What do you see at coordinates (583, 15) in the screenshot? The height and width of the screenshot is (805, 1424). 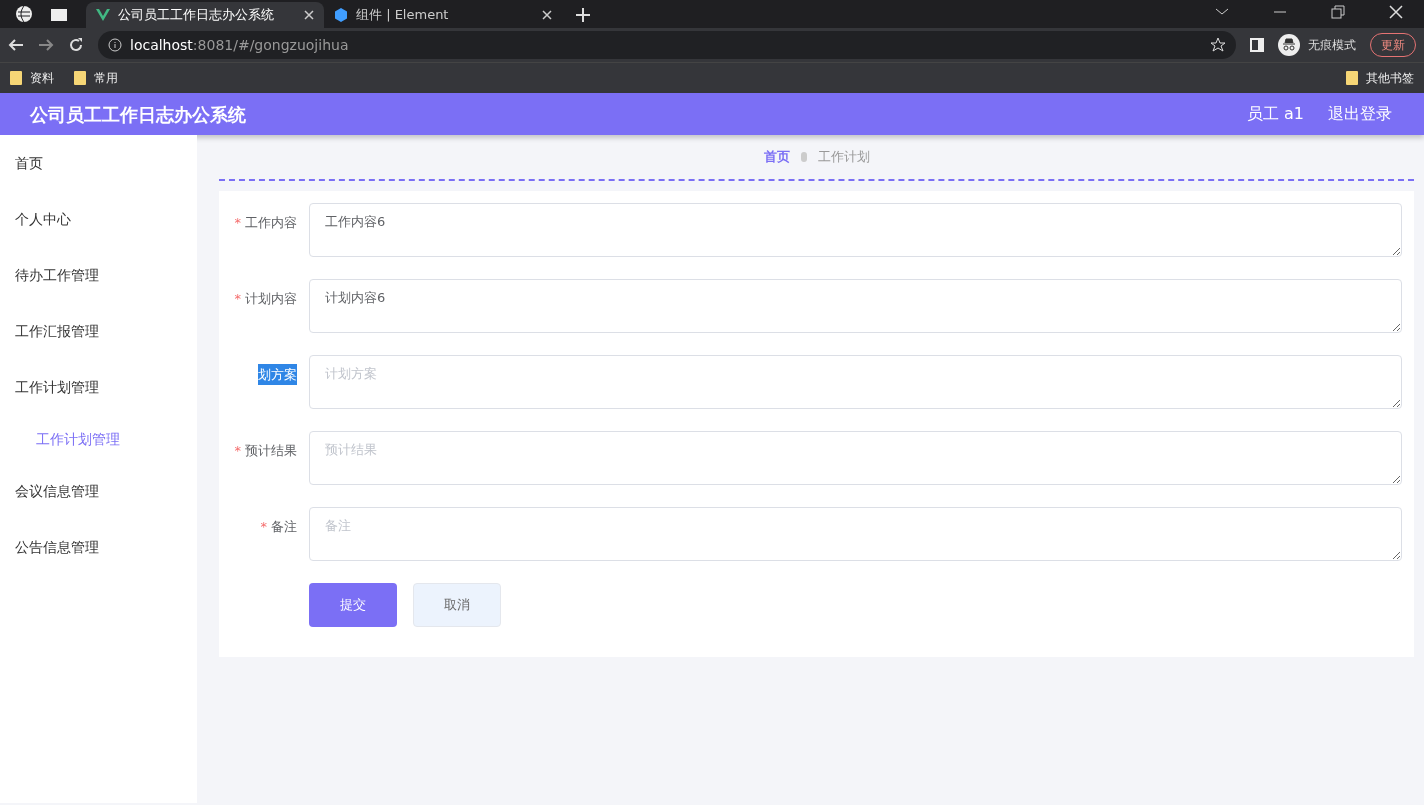 I see `plus-icon` at bounding box center [583, 15].